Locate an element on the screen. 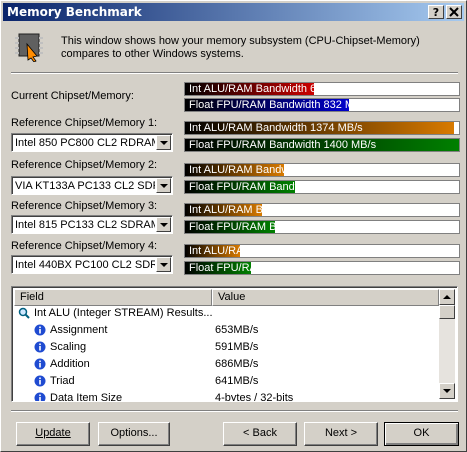 This screenshot has height=452, width=467. close-icon is located at coordinates (454, 12).